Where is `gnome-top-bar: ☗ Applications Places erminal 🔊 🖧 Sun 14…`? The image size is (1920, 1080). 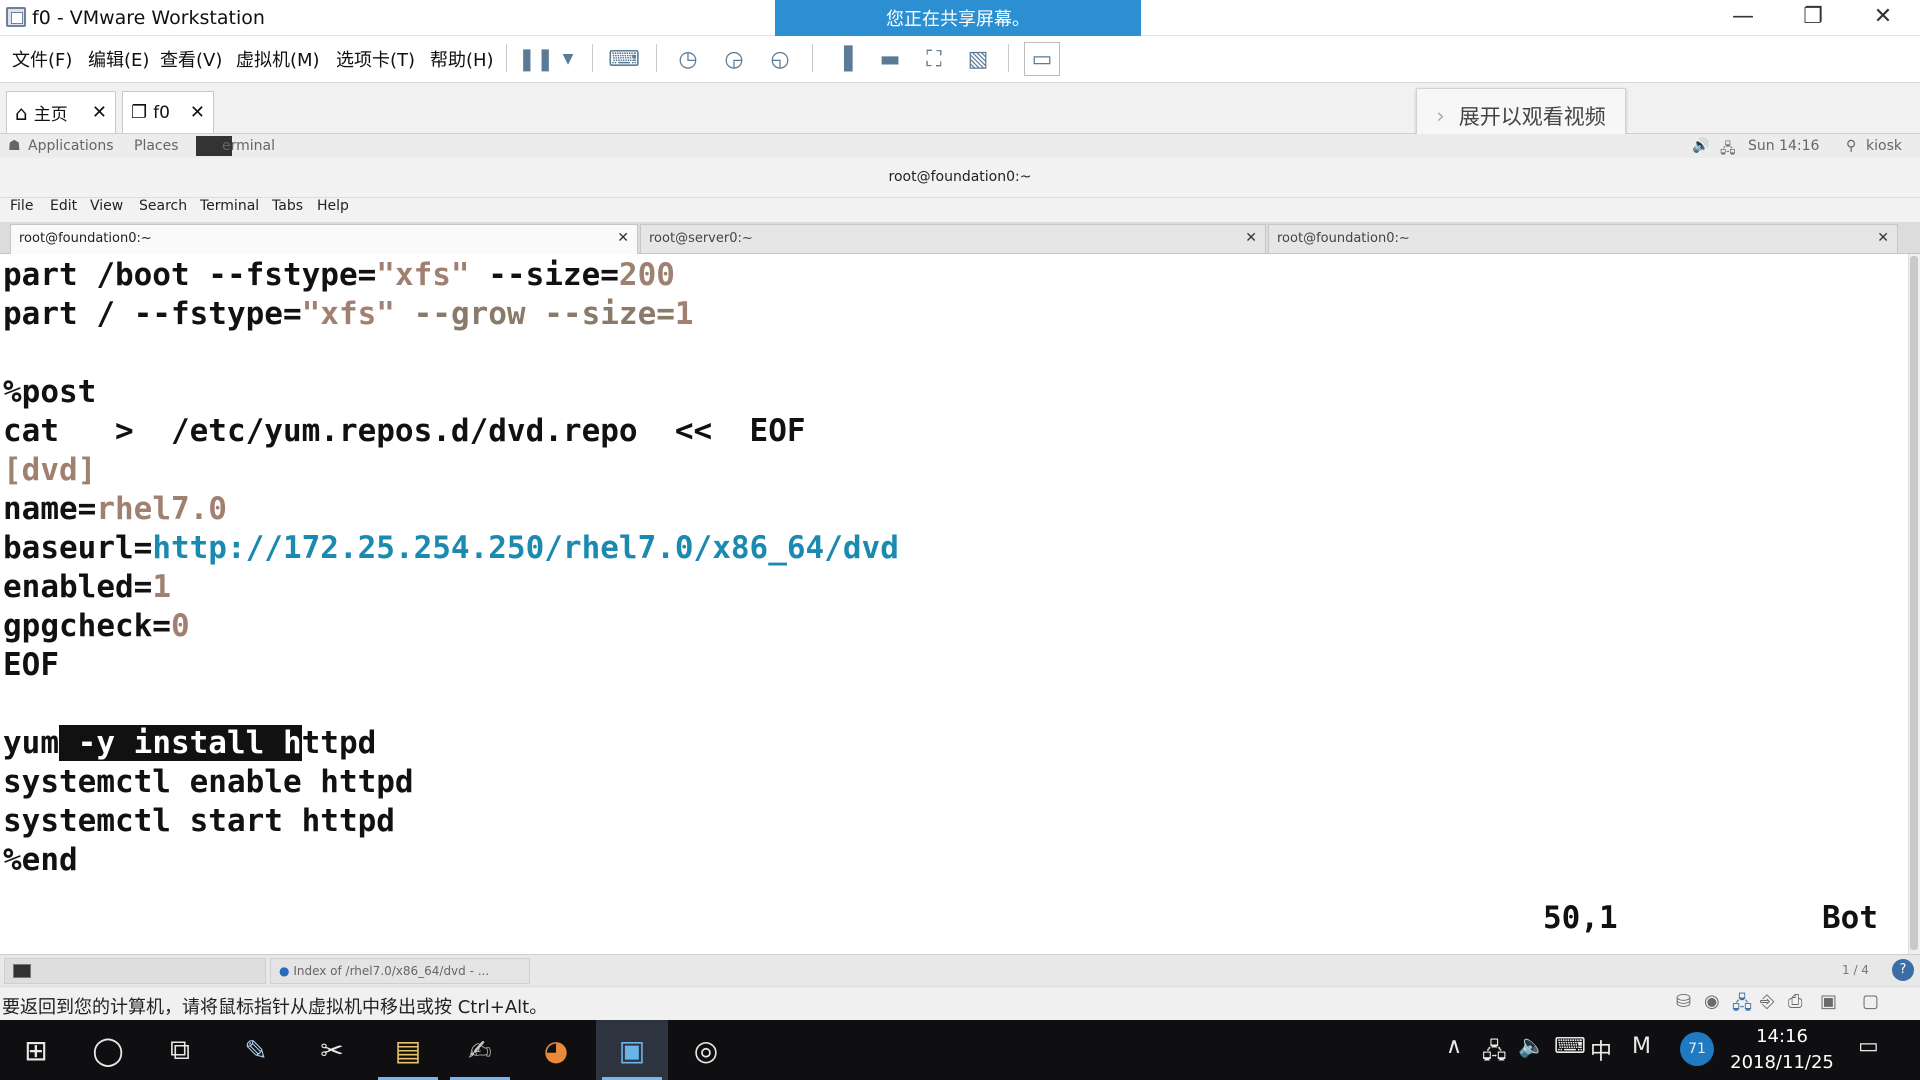
gnome-top-bar: ☗ Applications Places erminal 🔊 🖧 Sun 14… is located at coordinates (960, 146).